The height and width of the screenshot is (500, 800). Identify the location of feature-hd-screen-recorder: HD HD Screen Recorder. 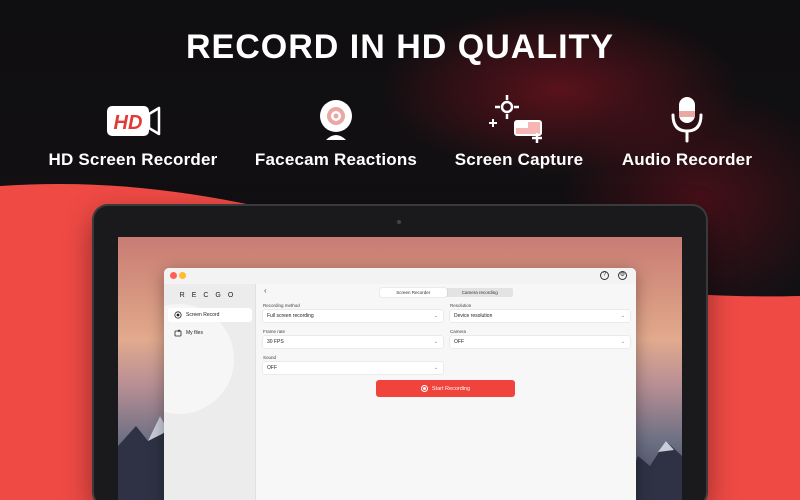
(133, 133).